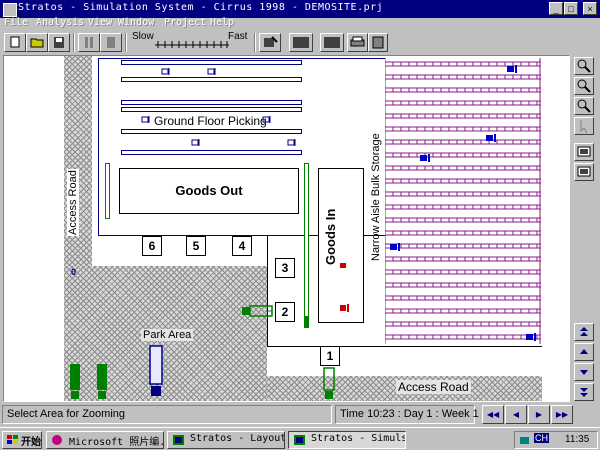  I want to click on clock: 11:35, so click(577, 439).